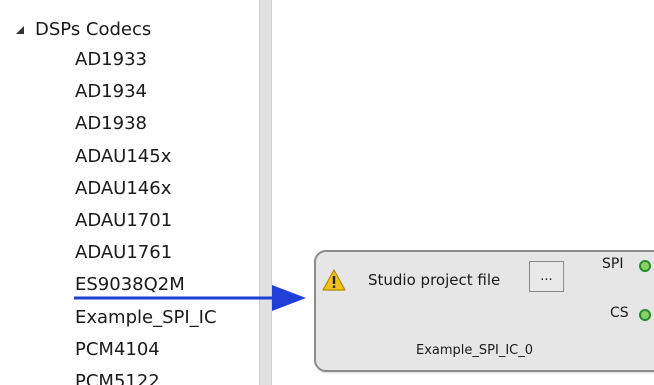  I want to click on tree-item: ES9038Q2M, so click(146, 285).